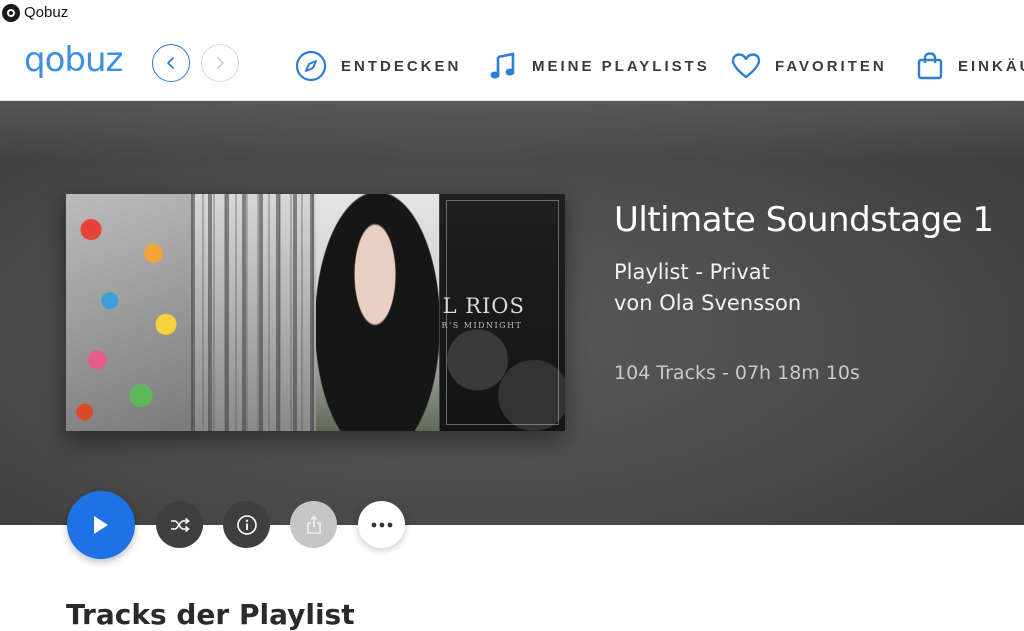 The width and height of the screenshot is (1024, 631). I want to click on section-title: Tracks der Playlist, so click(210, 614).